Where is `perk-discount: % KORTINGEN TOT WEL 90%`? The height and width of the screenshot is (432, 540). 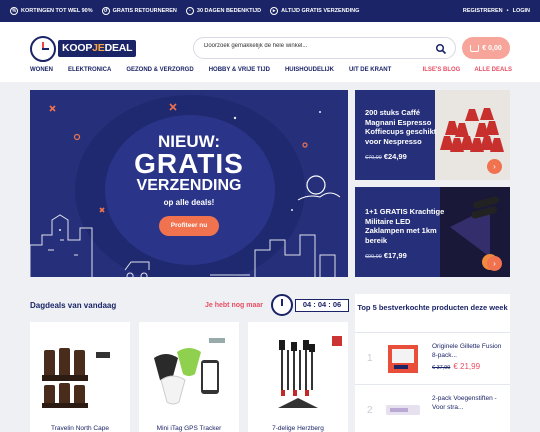 perk-discount: % KORTINGEN TOT WEL 90% is located at coordinates (51, 11).